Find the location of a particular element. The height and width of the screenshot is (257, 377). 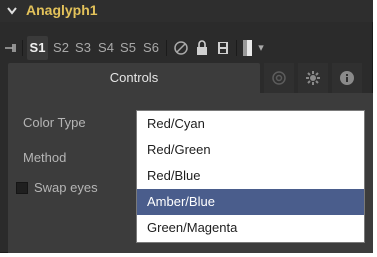

tab-controls: Controls is located at coordinates (134, 78).